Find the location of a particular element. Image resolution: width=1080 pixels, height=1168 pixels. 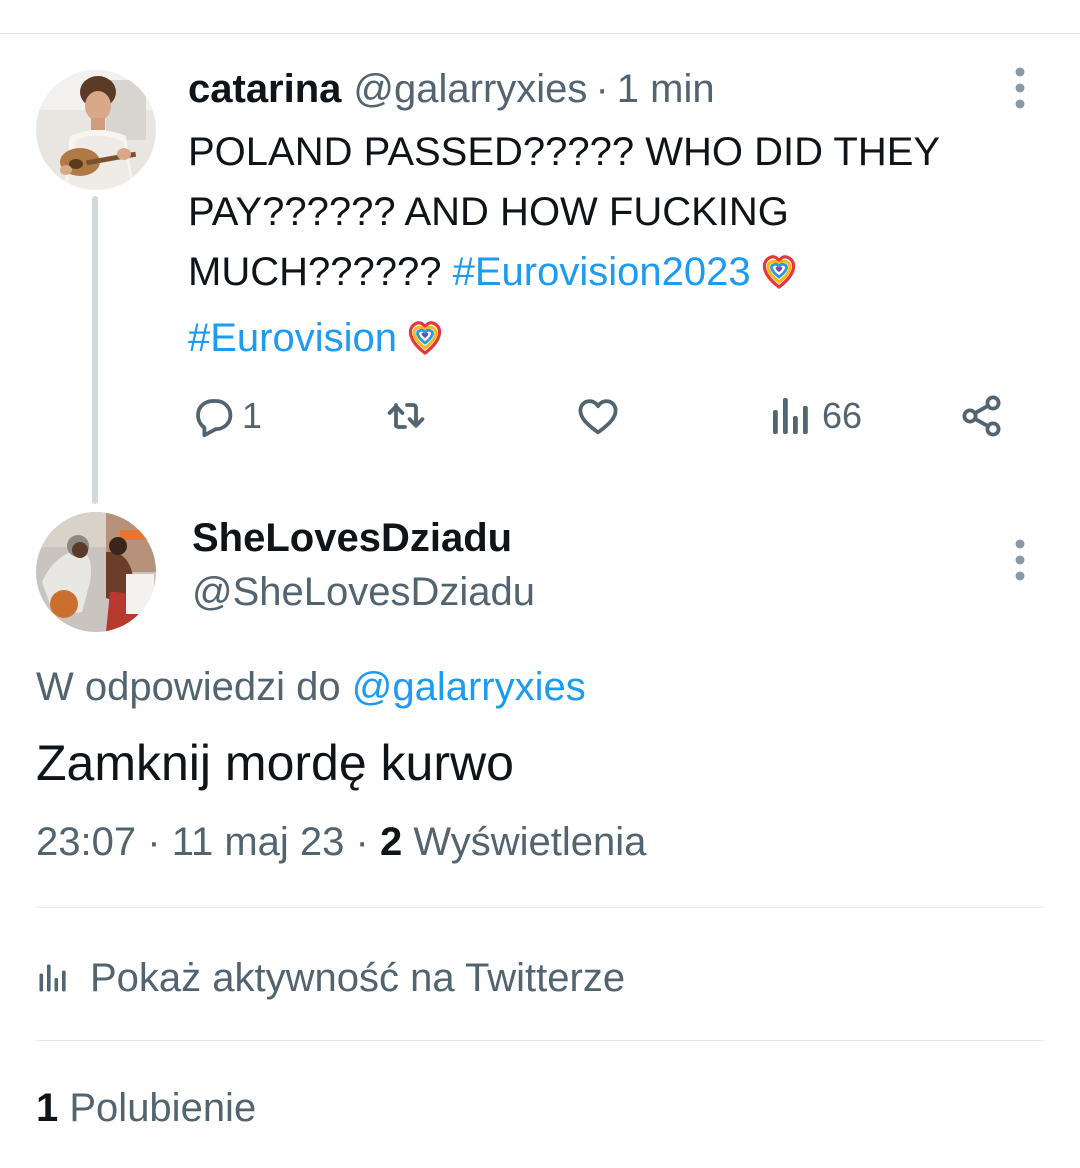

views-button: 66 is located at coordinates (816, 416).